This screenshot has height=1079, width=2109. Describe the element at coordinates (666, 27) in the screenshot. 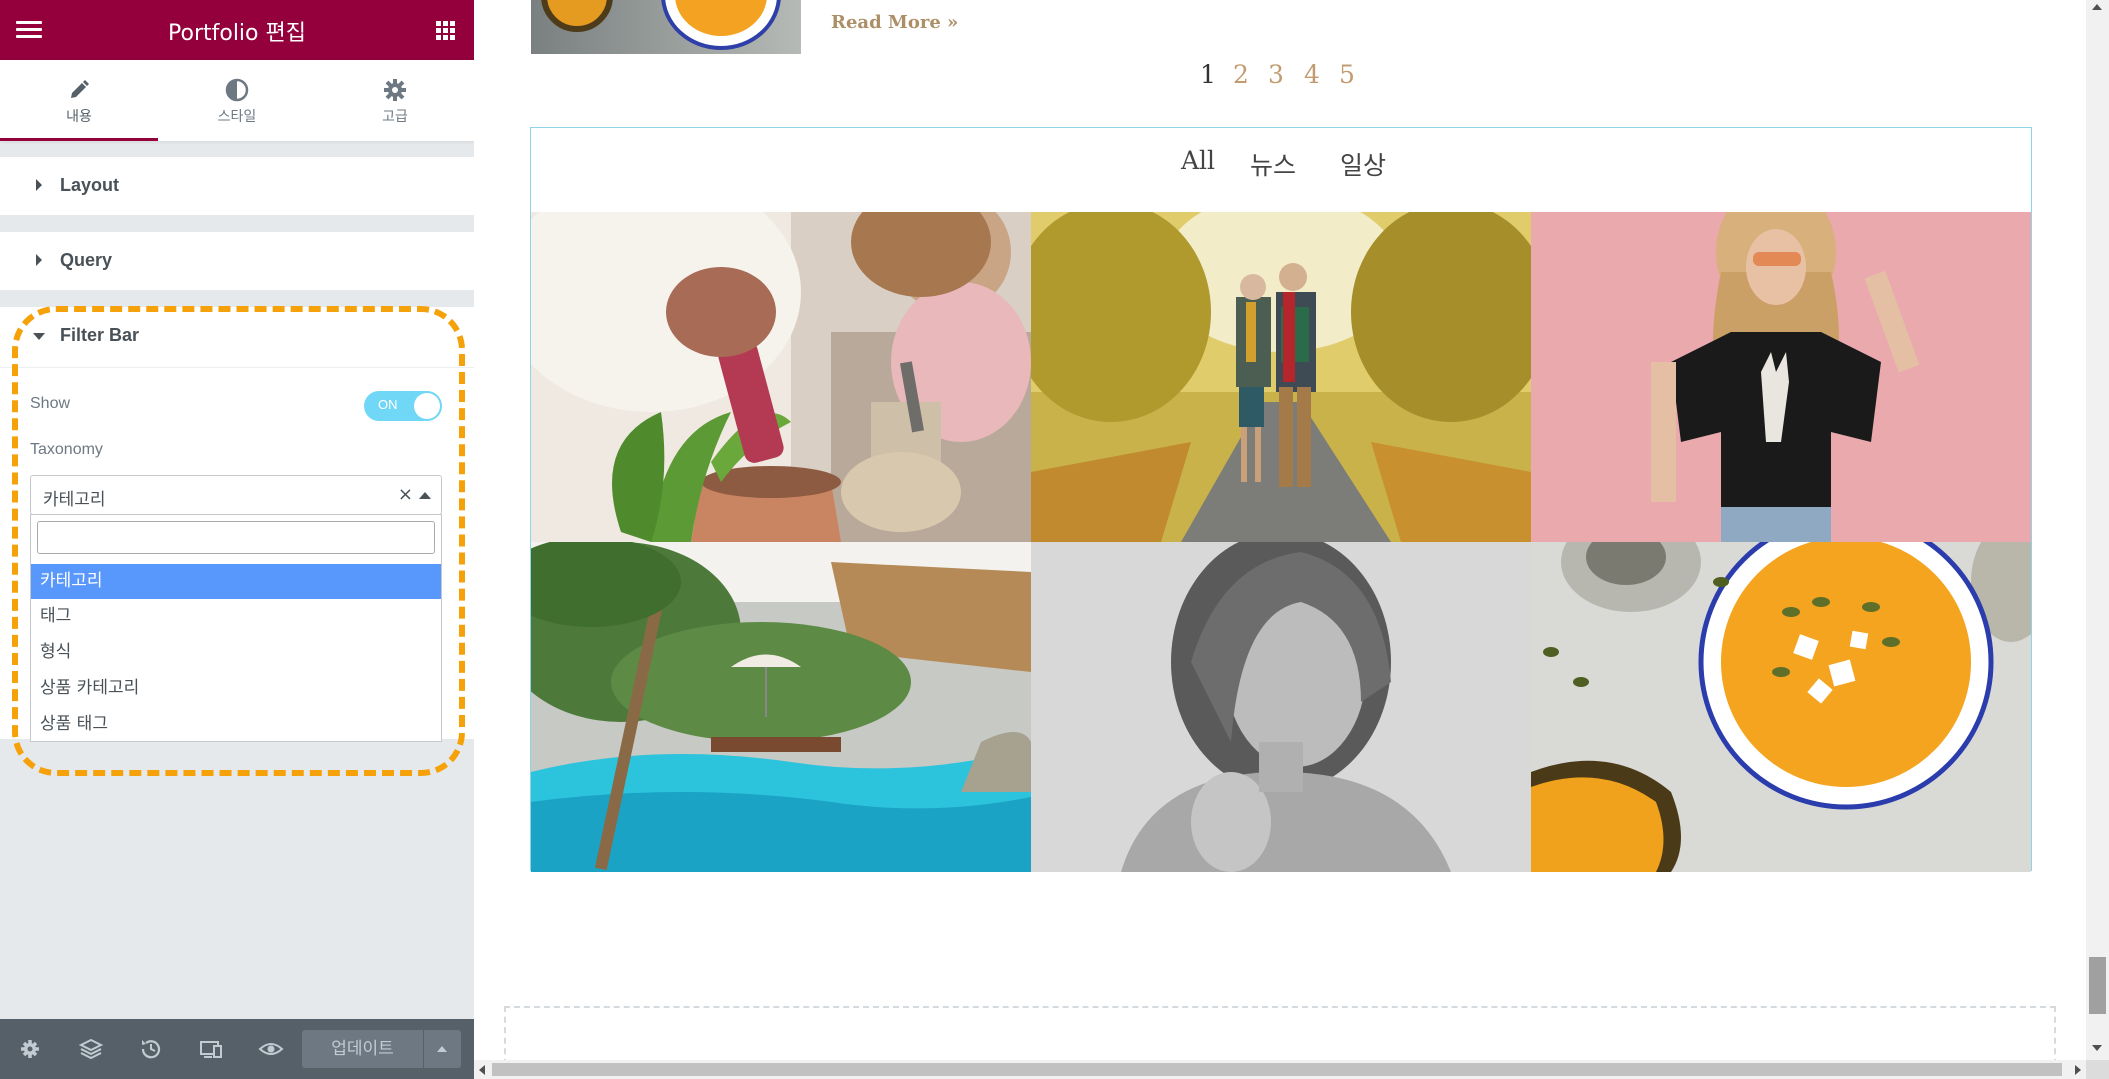

I see `post-thumbnail` at that location.